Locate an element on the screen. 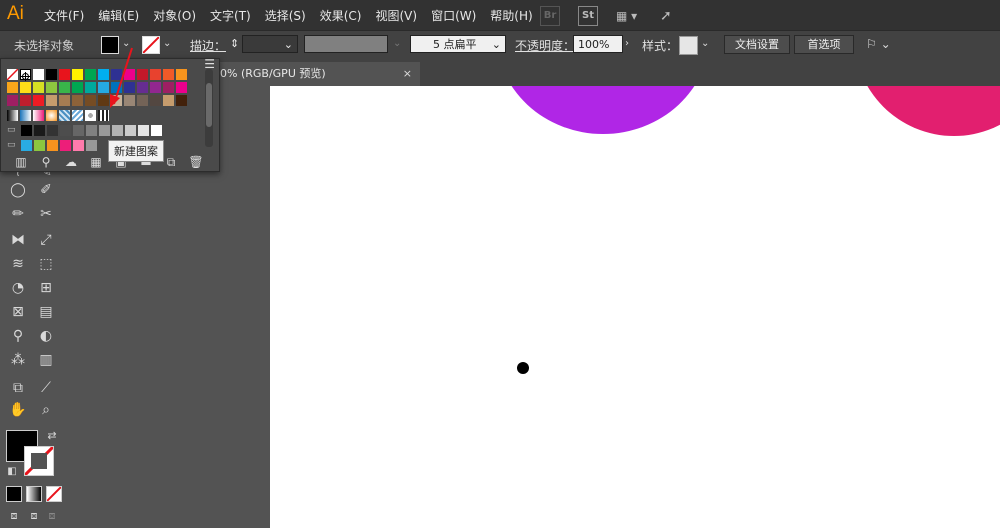 This screenshot has width=1000, height=528. menu-window: 窗口(W) is located at coordinates (453, 15).